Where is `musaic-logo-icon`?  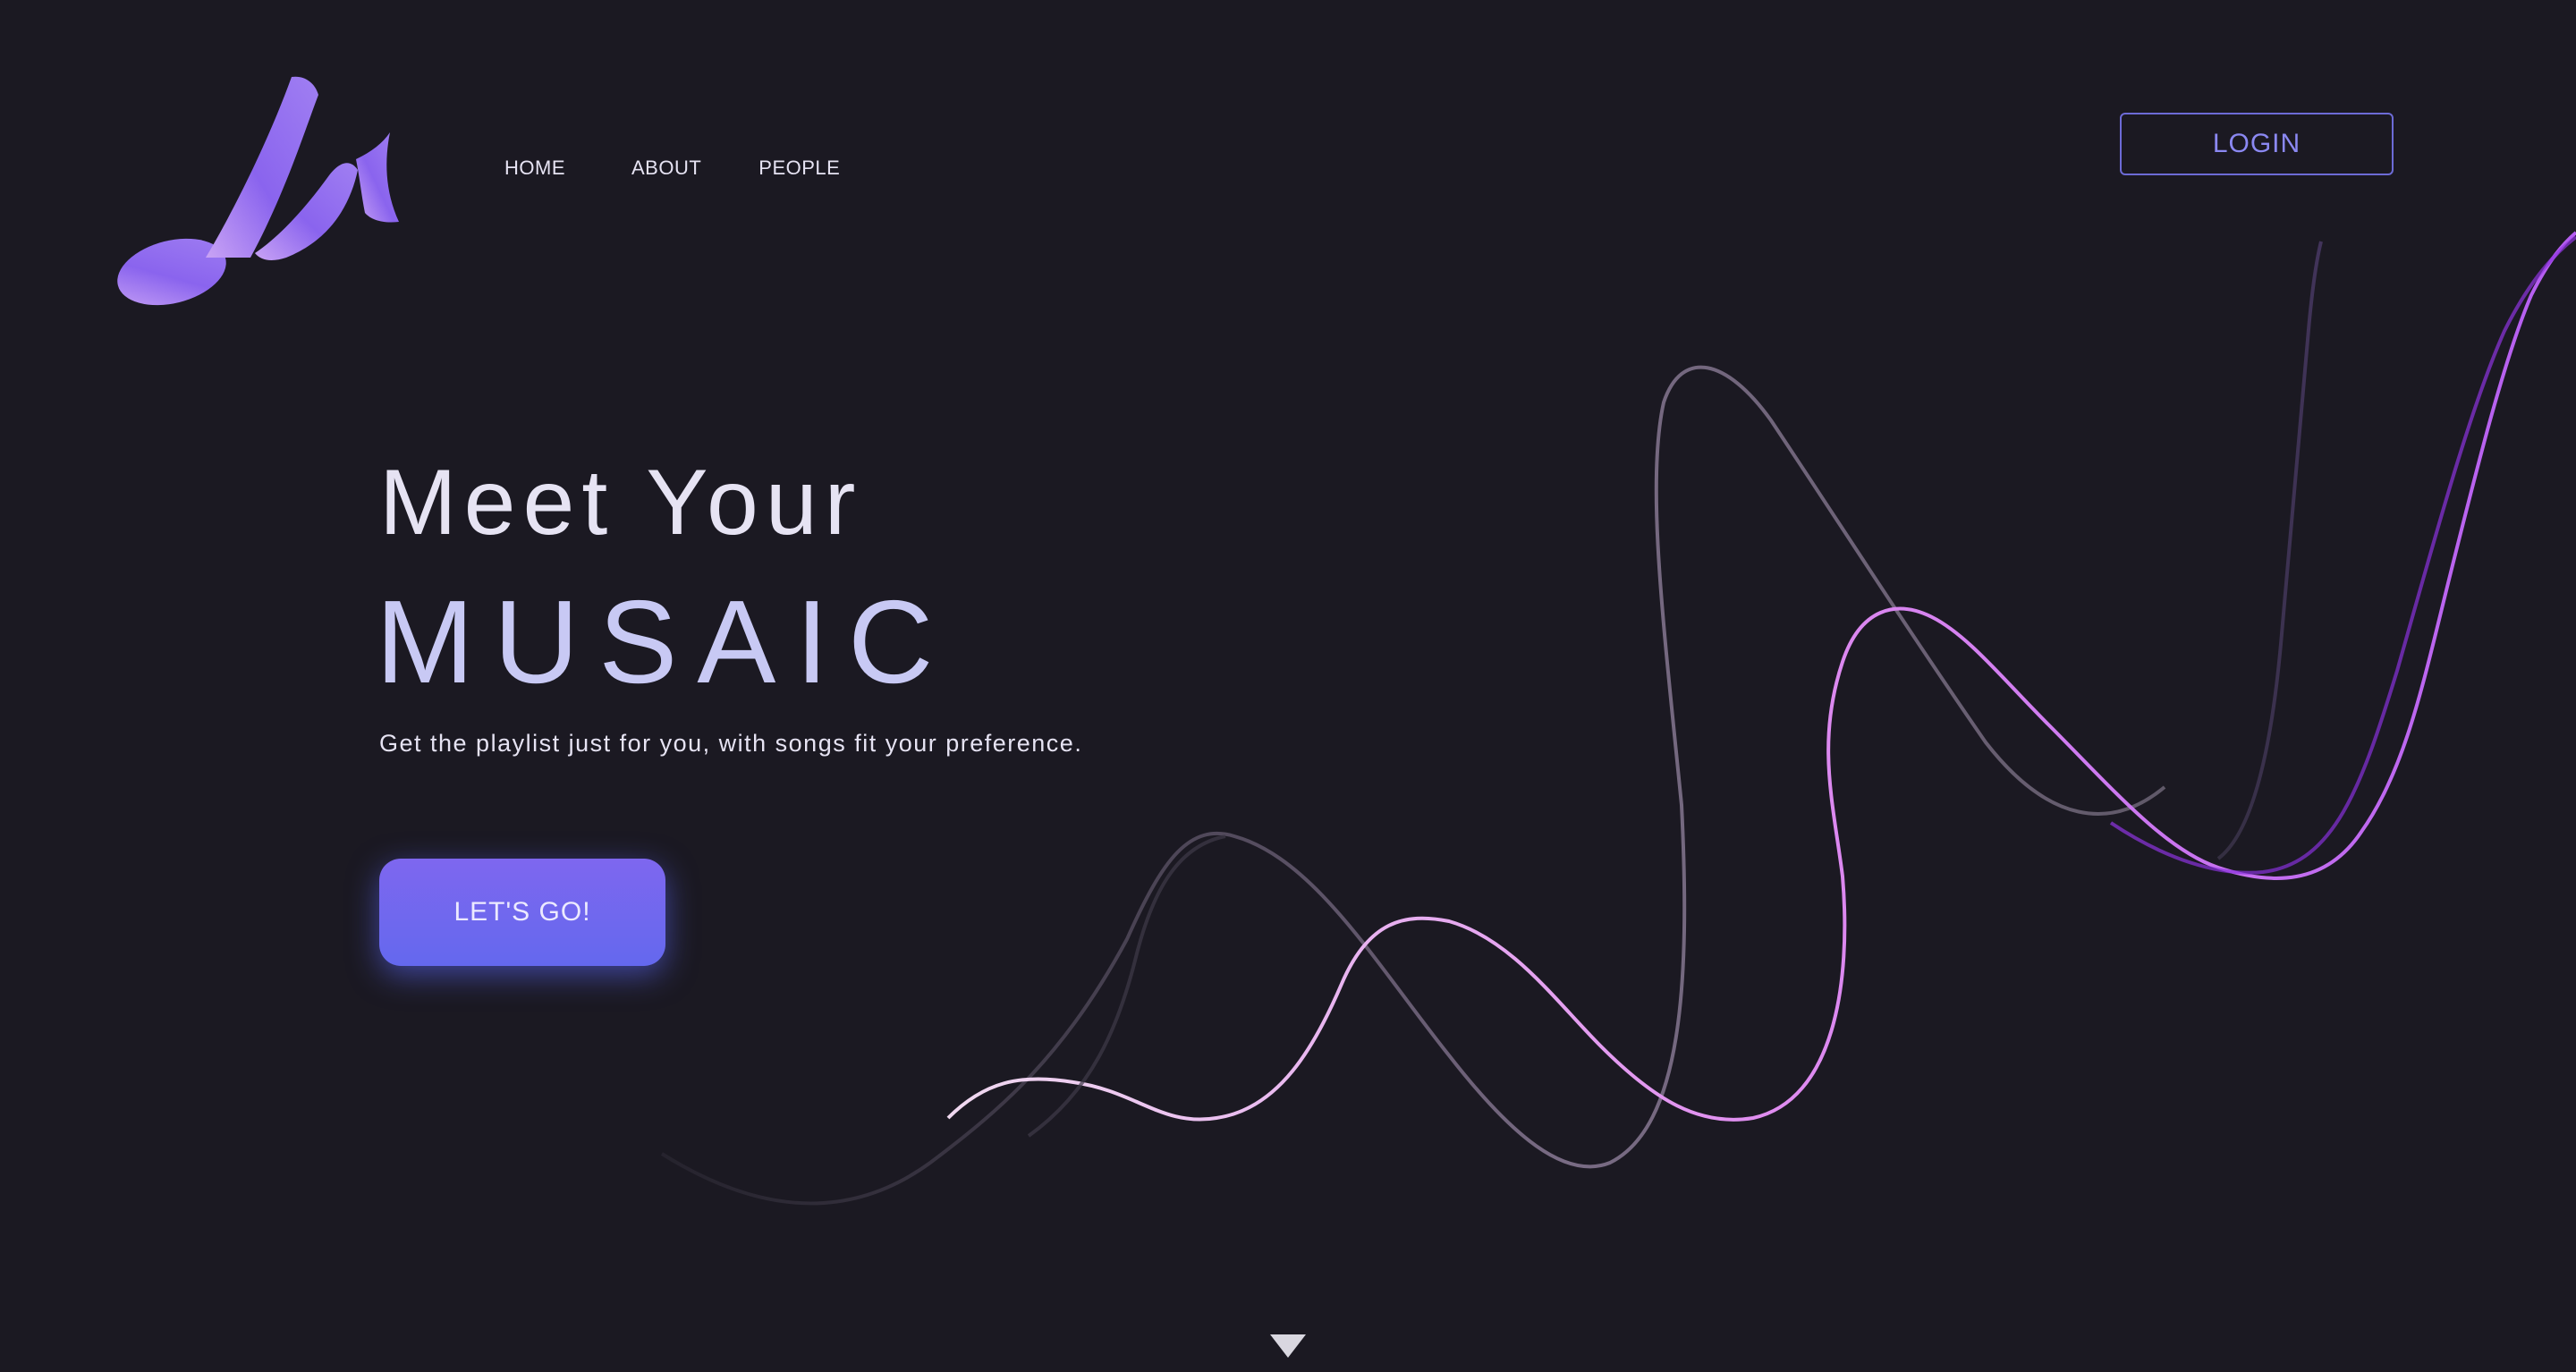 musaic-logo-icon is located at coordinates (263, 195).